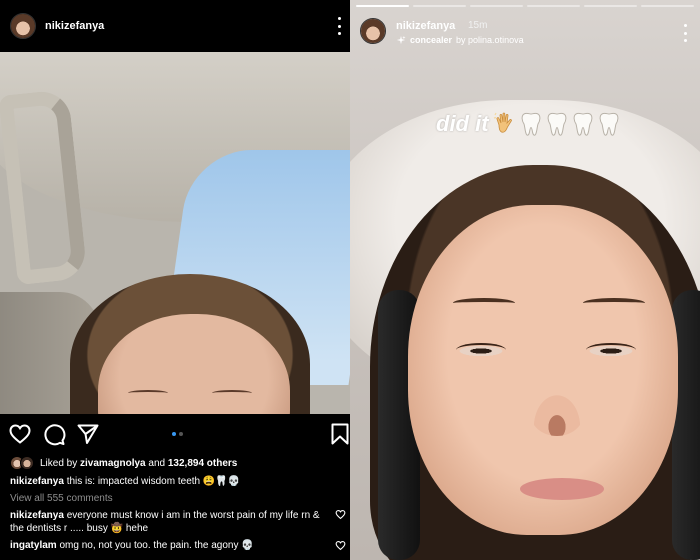 Image resolution: width=700 pixels, height=560 pixels. Describe the element at coordinates (22, 463) in the screenshot. I see `liker-avatars` at that location.